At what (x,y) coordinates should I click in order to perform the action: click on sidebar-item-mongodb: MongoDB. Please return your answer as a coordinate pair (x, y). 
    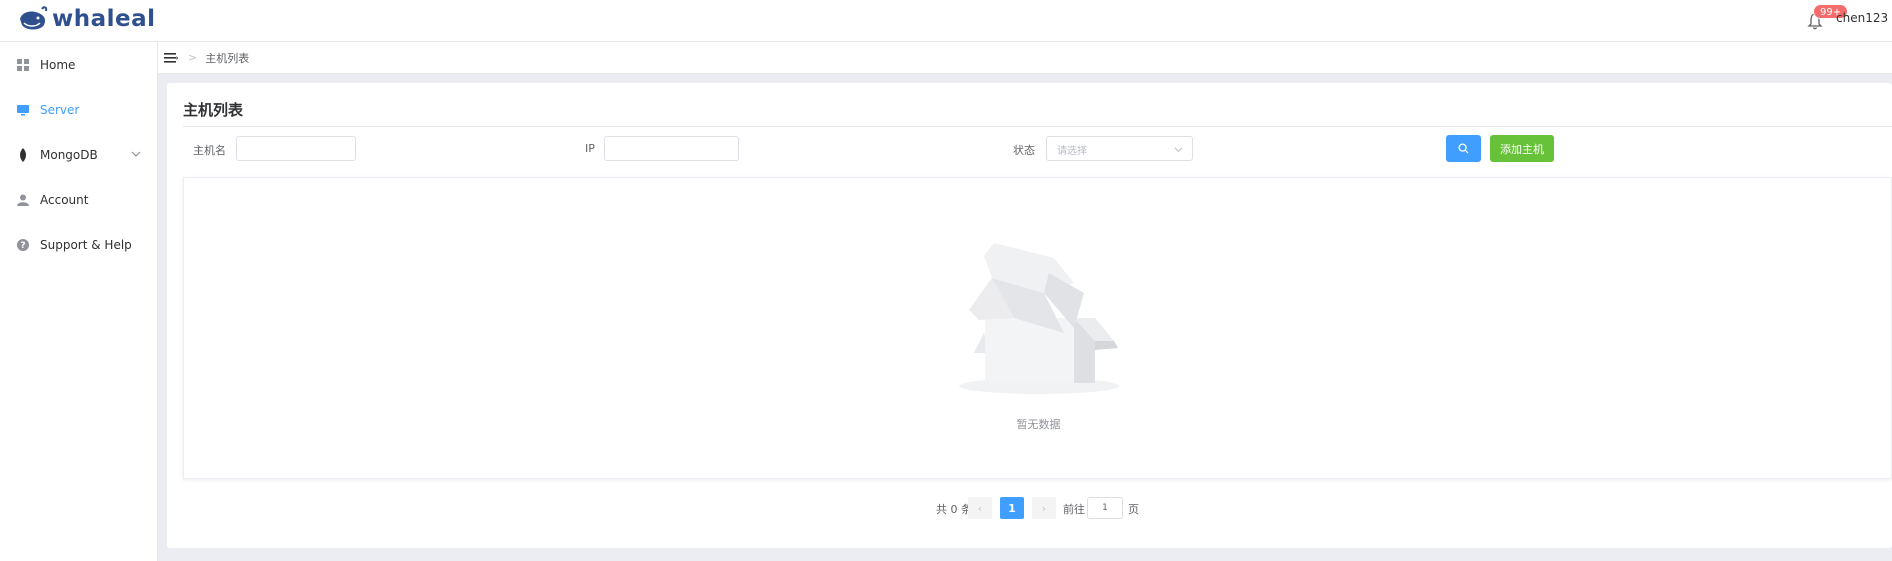
    Looking at the image, I should click on (78, 154).